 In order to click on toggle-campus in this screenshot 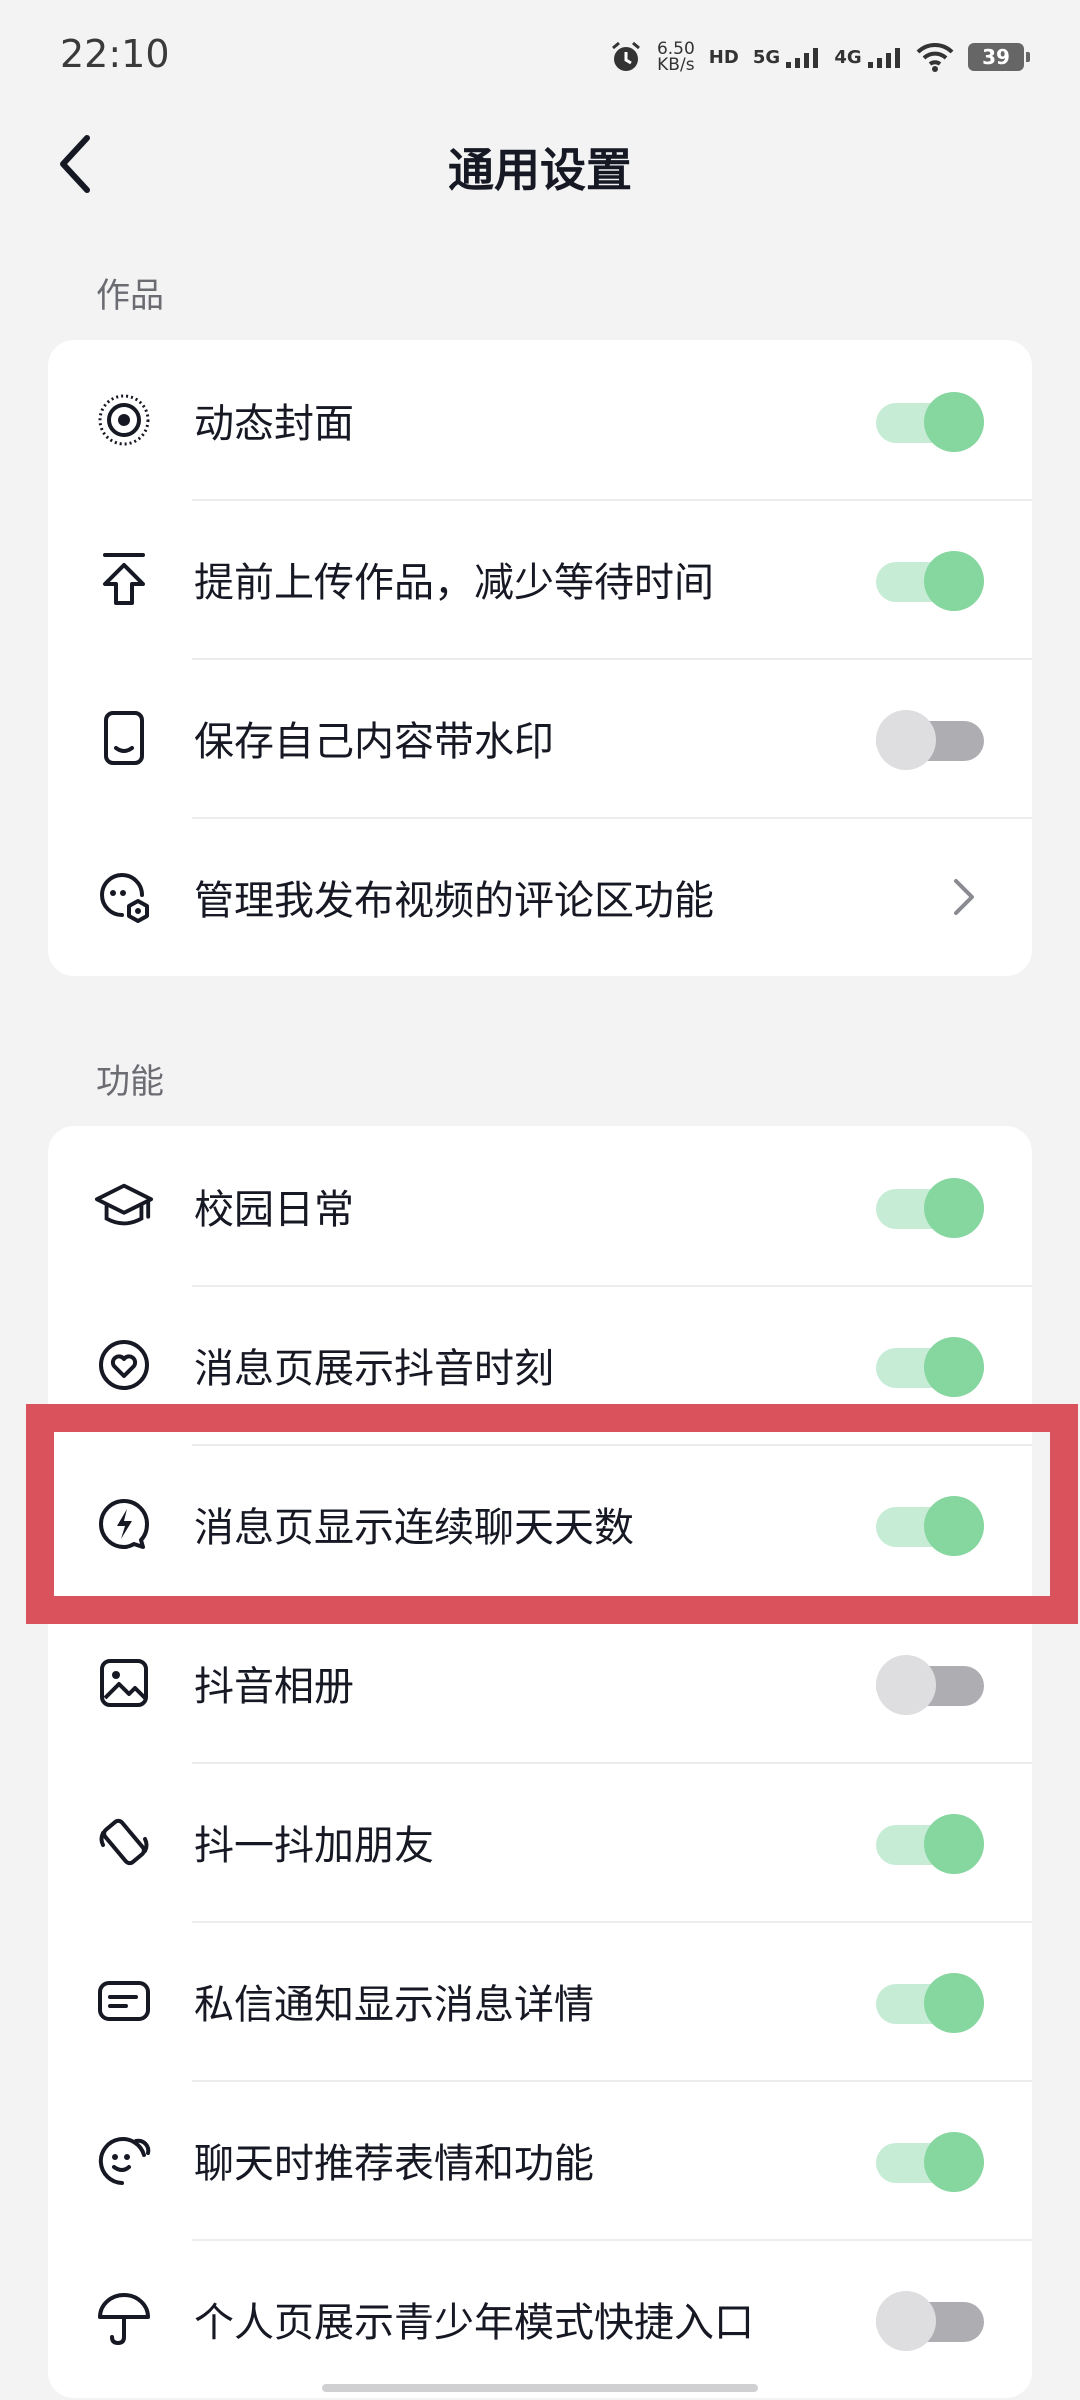, I will do `click(930, 1206)`.